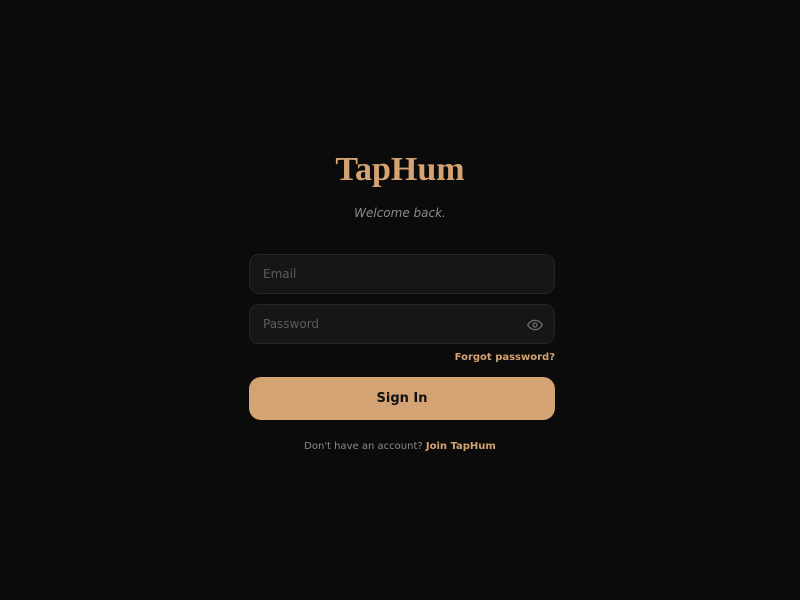  I want to click on password-field-container, so click(402, 324).